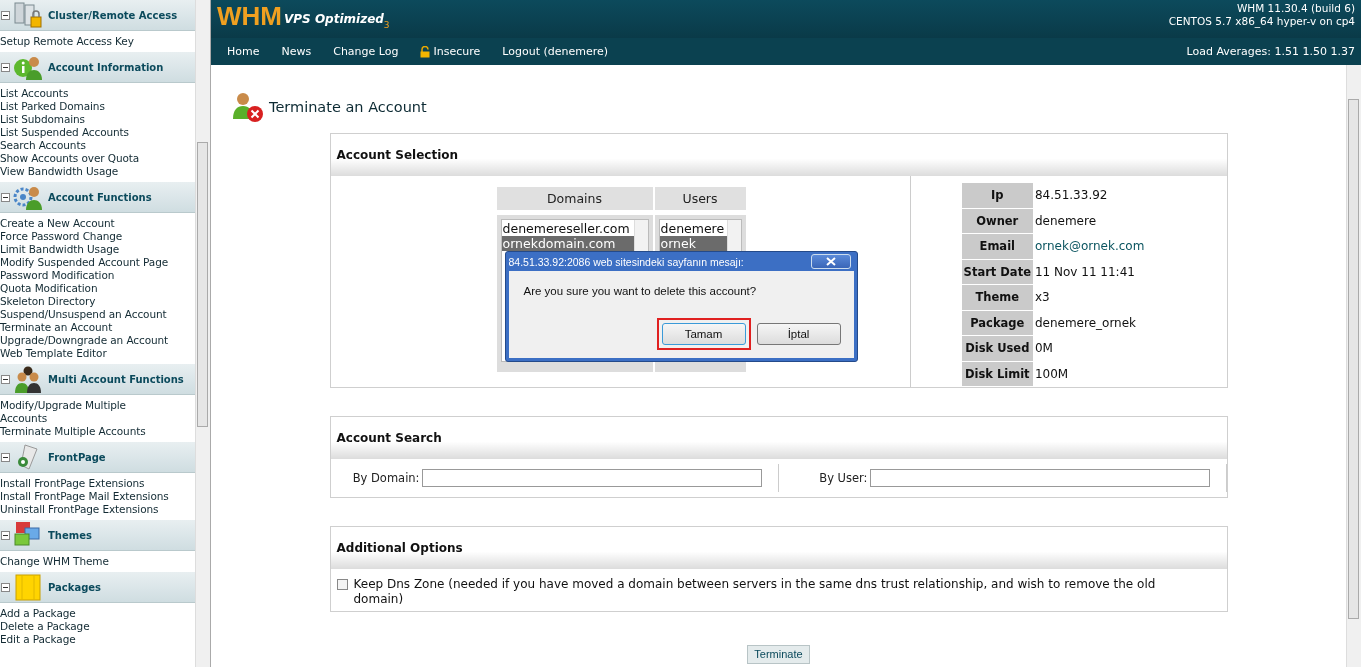  Describe the element at coordinates (243, 51) in the screenshot. I see `nav-link: Home` at that location.